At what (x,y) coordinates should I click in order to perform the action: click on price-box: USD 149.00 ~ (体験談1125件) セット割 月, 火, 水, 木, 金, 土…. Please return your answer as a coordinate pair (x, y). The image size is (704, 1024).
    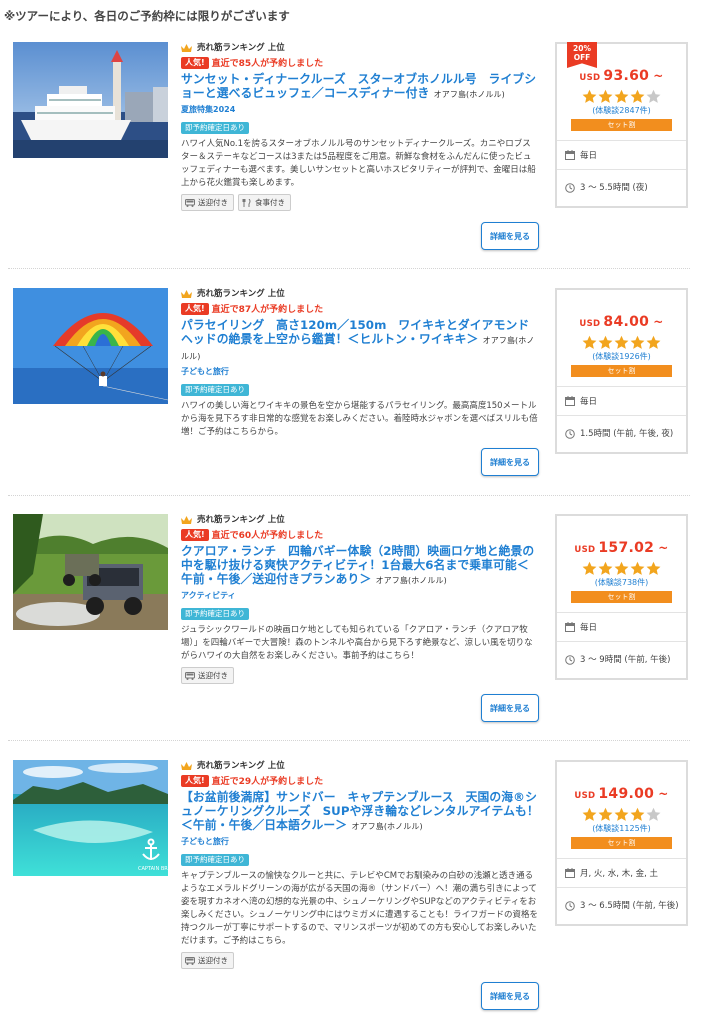
    Looking at the image, I should click on (621, 843).